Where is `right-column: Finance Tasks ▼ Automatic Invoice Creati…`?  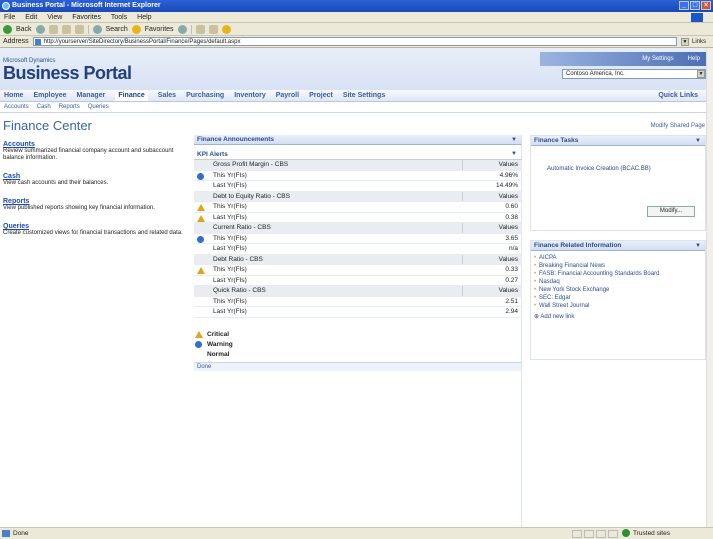
right-column: Finance Tasks ▼ Automatic Invoice Creati… is located at coordinates (618, 247).